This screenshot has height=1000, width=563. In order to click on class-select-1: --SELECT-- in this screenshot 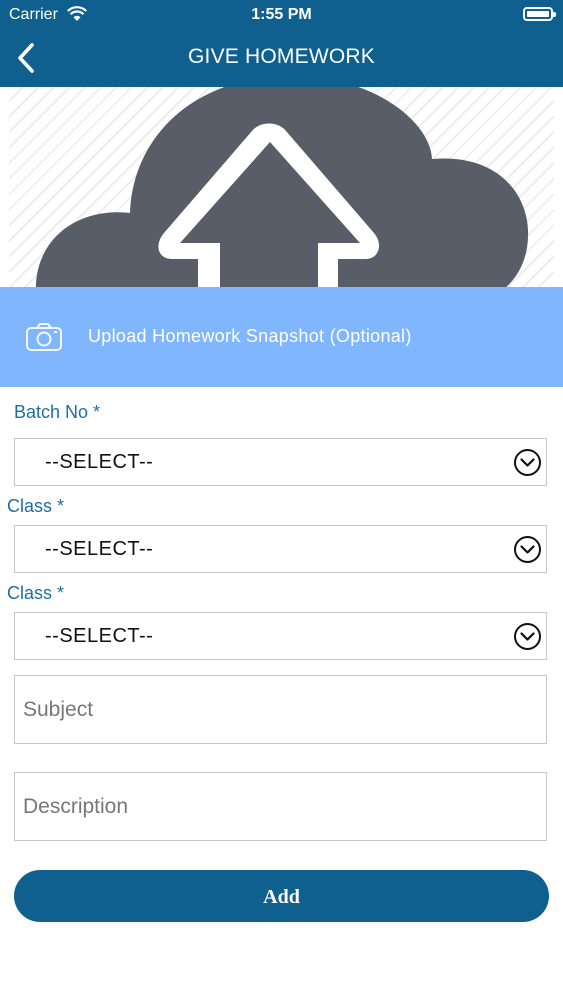, I will do `click(280, 549)`.